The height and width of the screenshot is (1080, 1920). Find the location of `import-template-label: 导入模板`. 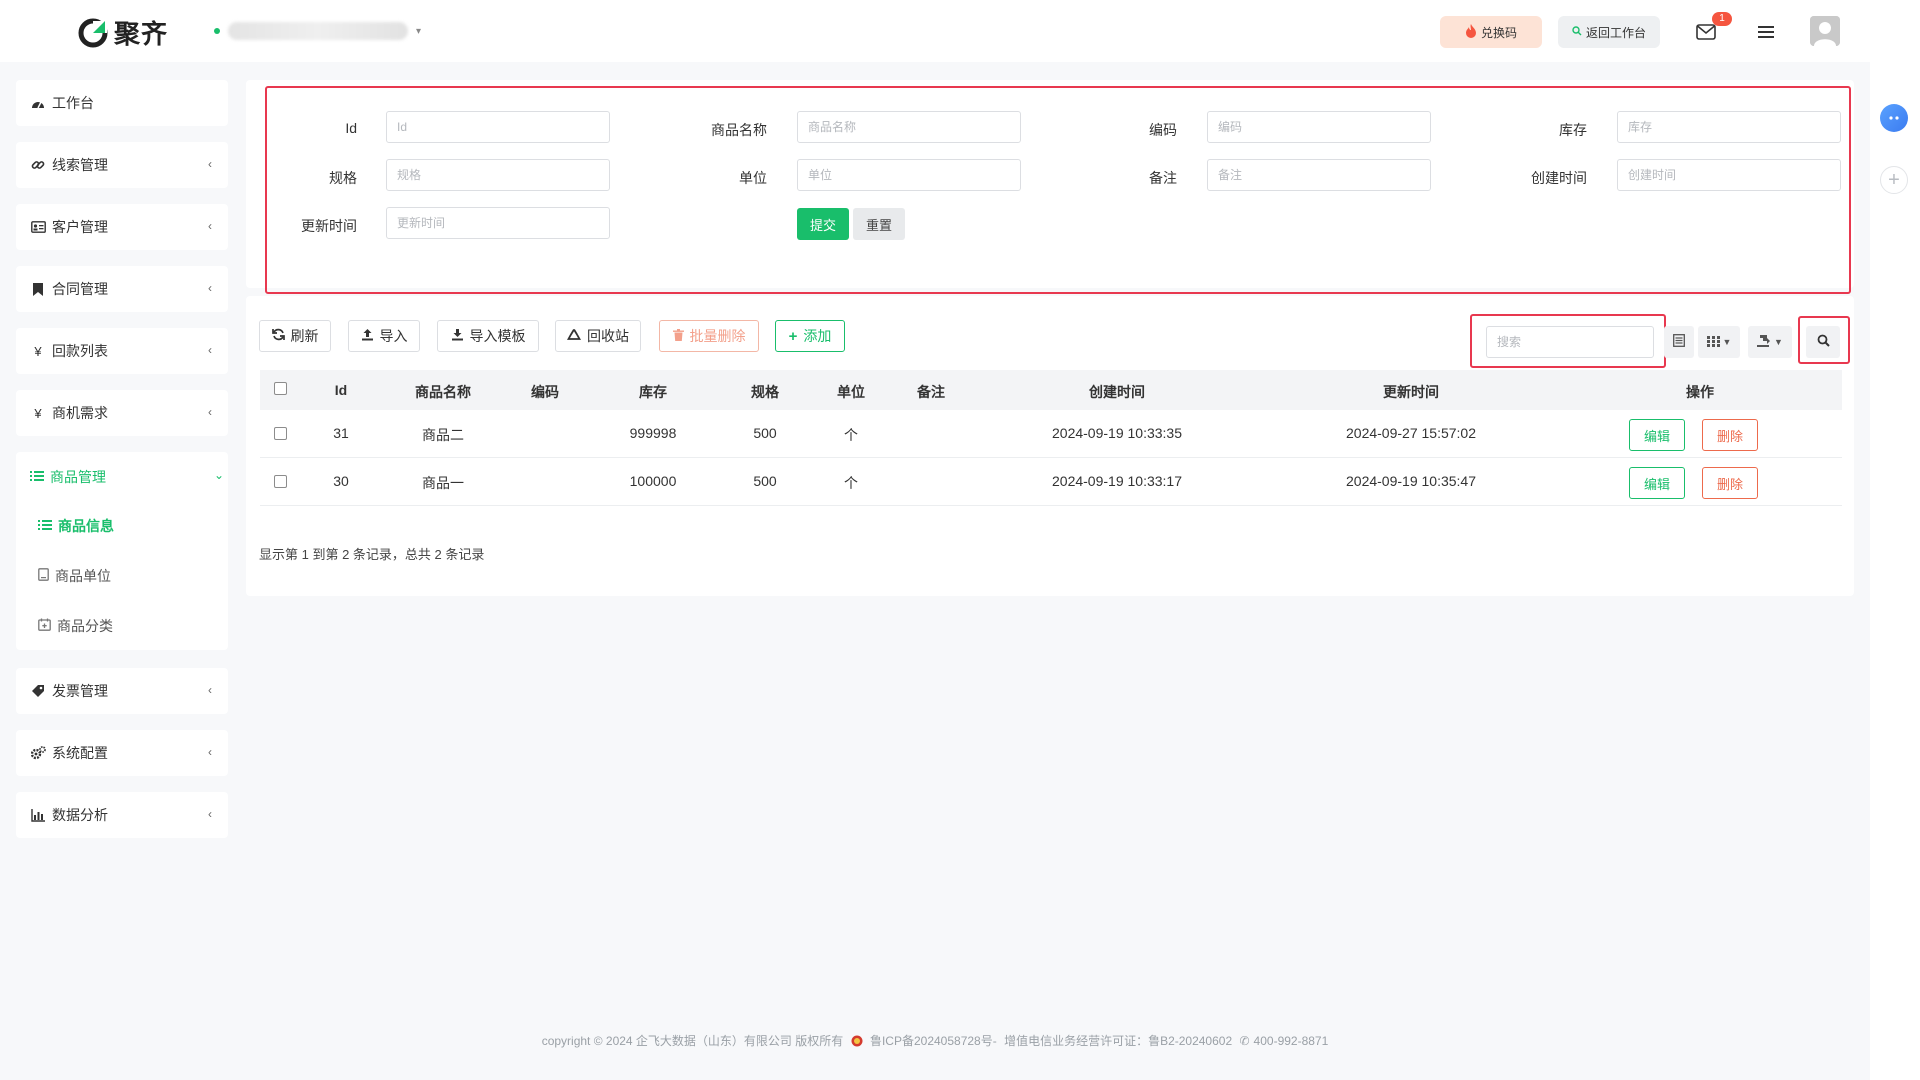

import-template-label: 导入模板 is located at coordinates (497, 336).